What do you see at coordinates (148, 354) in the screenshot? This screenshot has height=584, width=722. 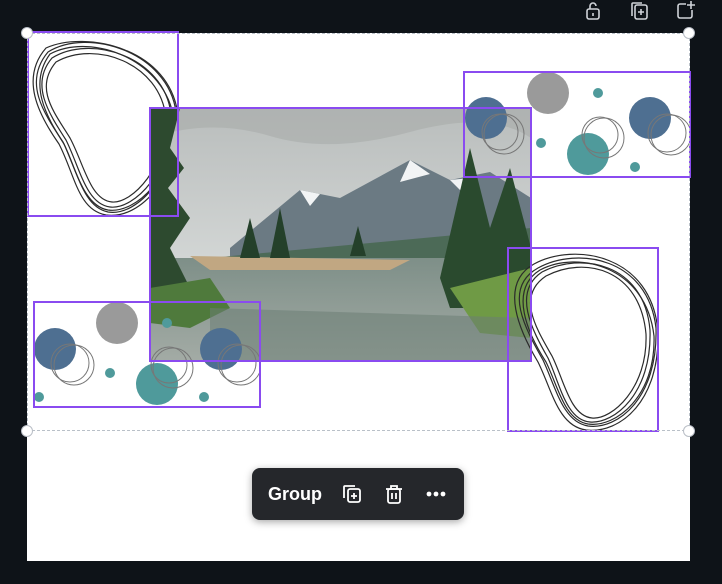 I see `dots-cluster-bottom-left` at bounding box center [148, 354].